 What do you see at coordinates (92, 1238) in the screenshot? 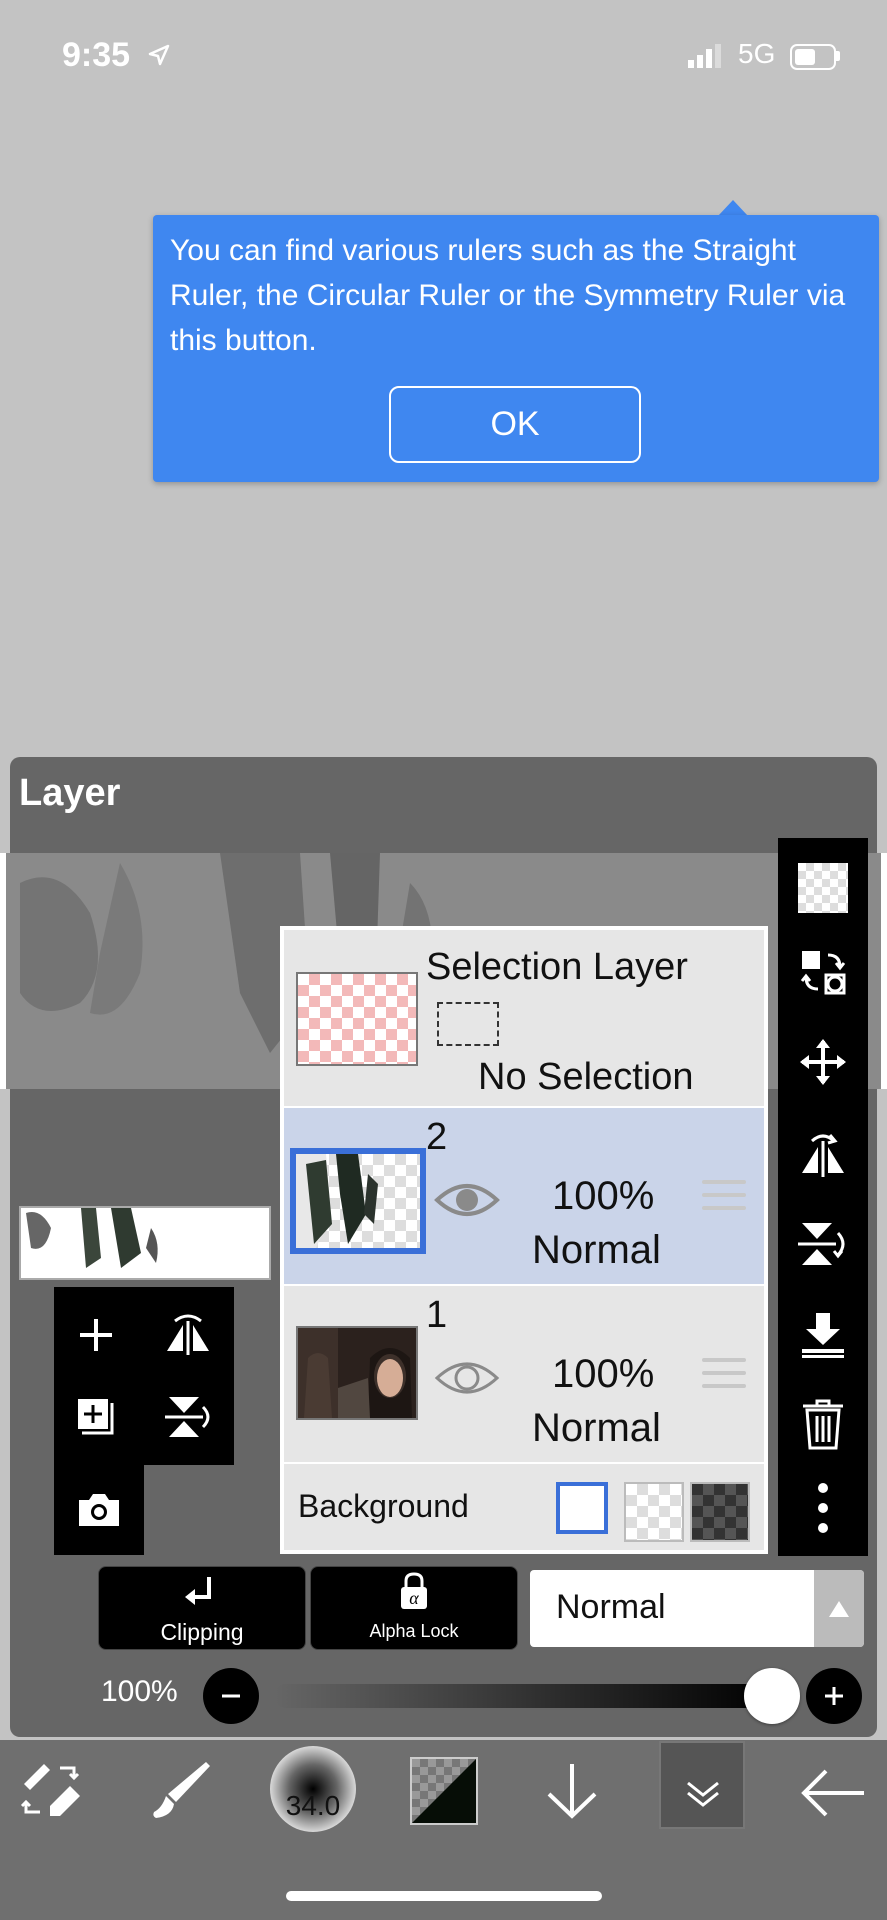
I see `mini-thumbnail-art` at bounding box center [92, 1238].